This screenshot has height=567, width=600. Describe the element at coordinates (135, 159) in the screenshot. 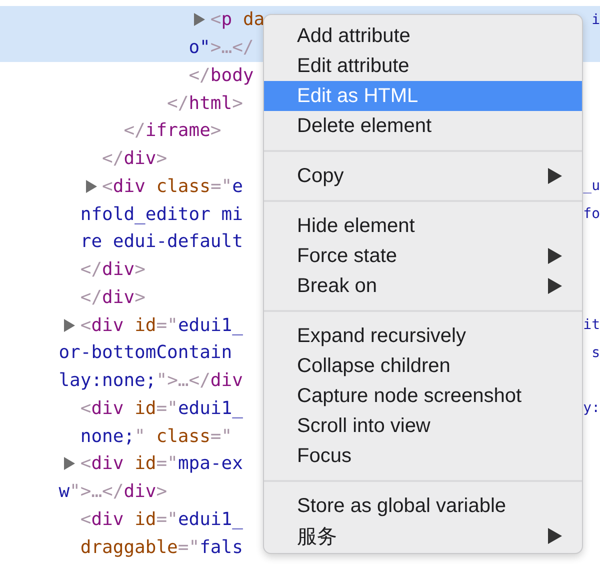

I see `code-line: </div>` at that location.